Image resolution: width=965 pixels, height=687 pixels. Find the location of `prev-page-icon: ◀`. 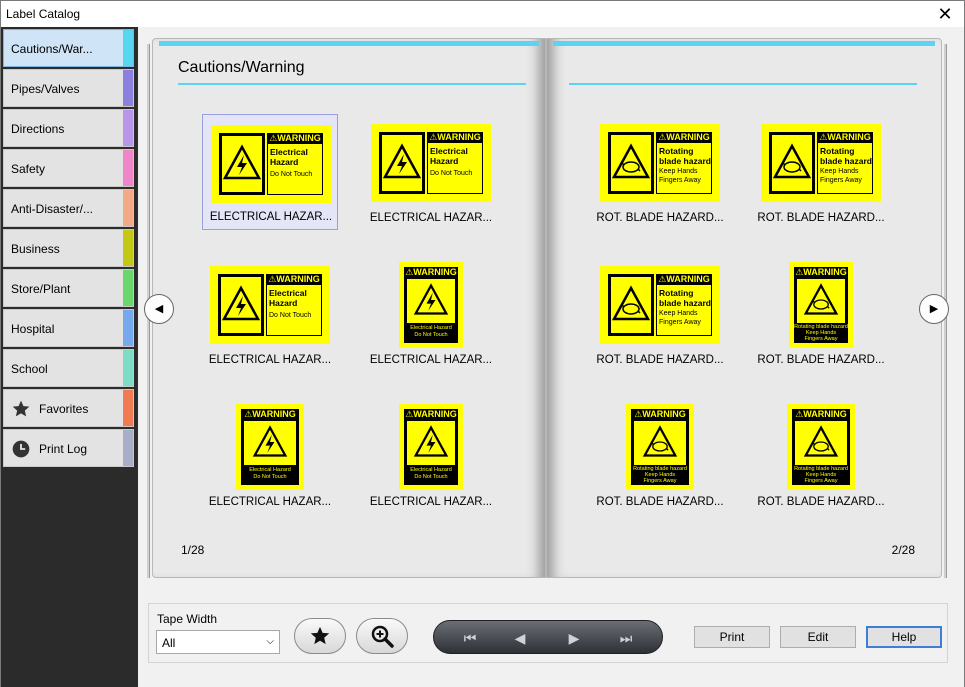

prev-page-icon: ◀ is located at coordinates (520, 638).